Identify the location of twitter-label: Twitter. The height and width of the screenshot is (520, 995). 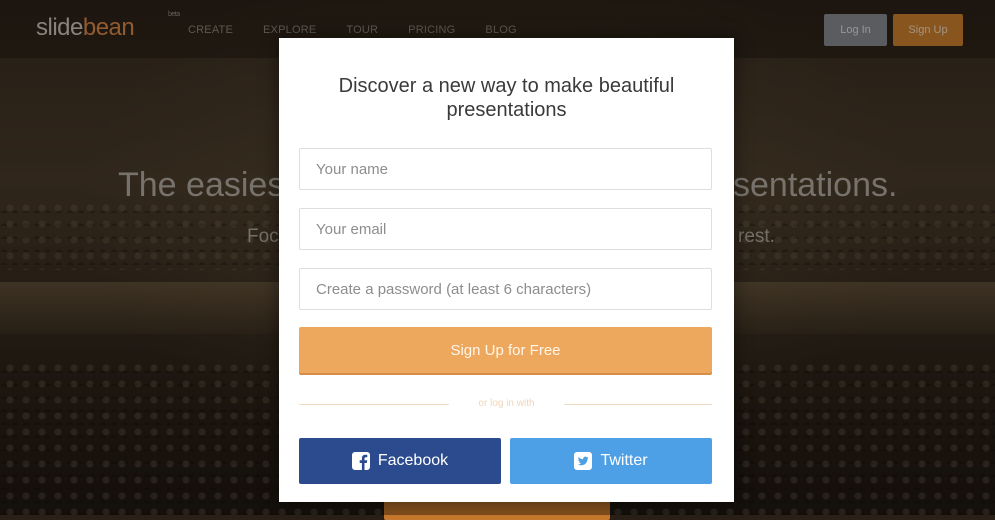
(624, 460).